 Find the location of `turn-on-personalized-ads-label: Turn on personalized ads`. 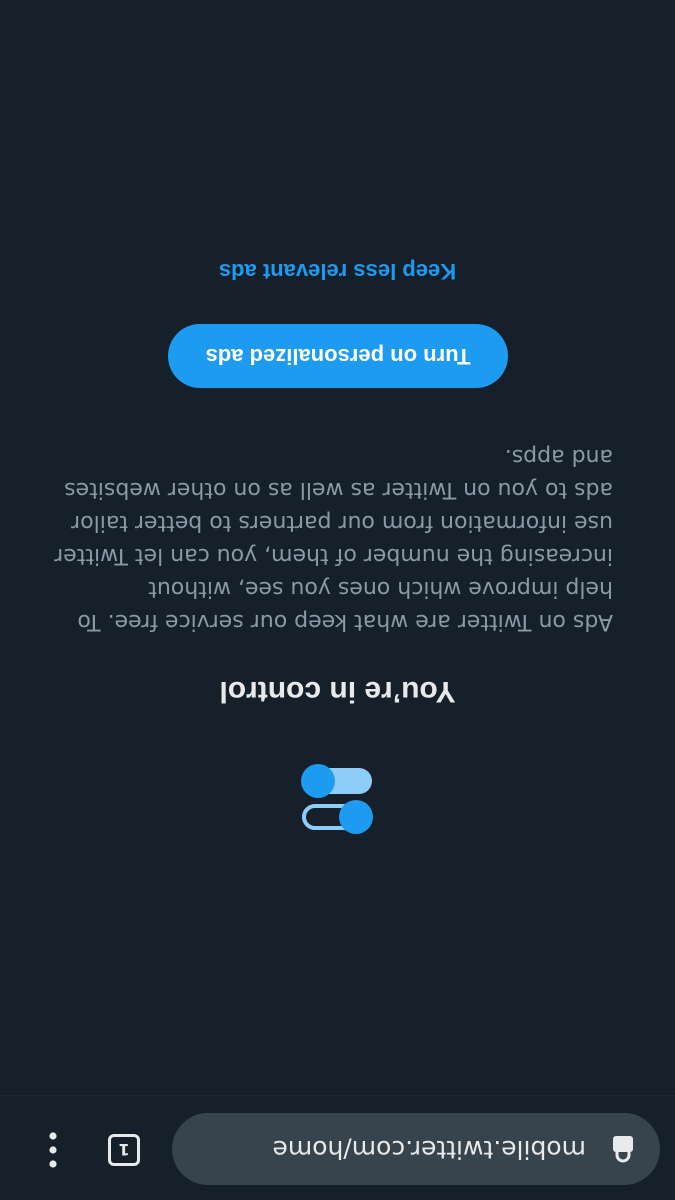

turn-on-personalized-ads-label: Turn on personalized ads is located at coordinates (338, 356).